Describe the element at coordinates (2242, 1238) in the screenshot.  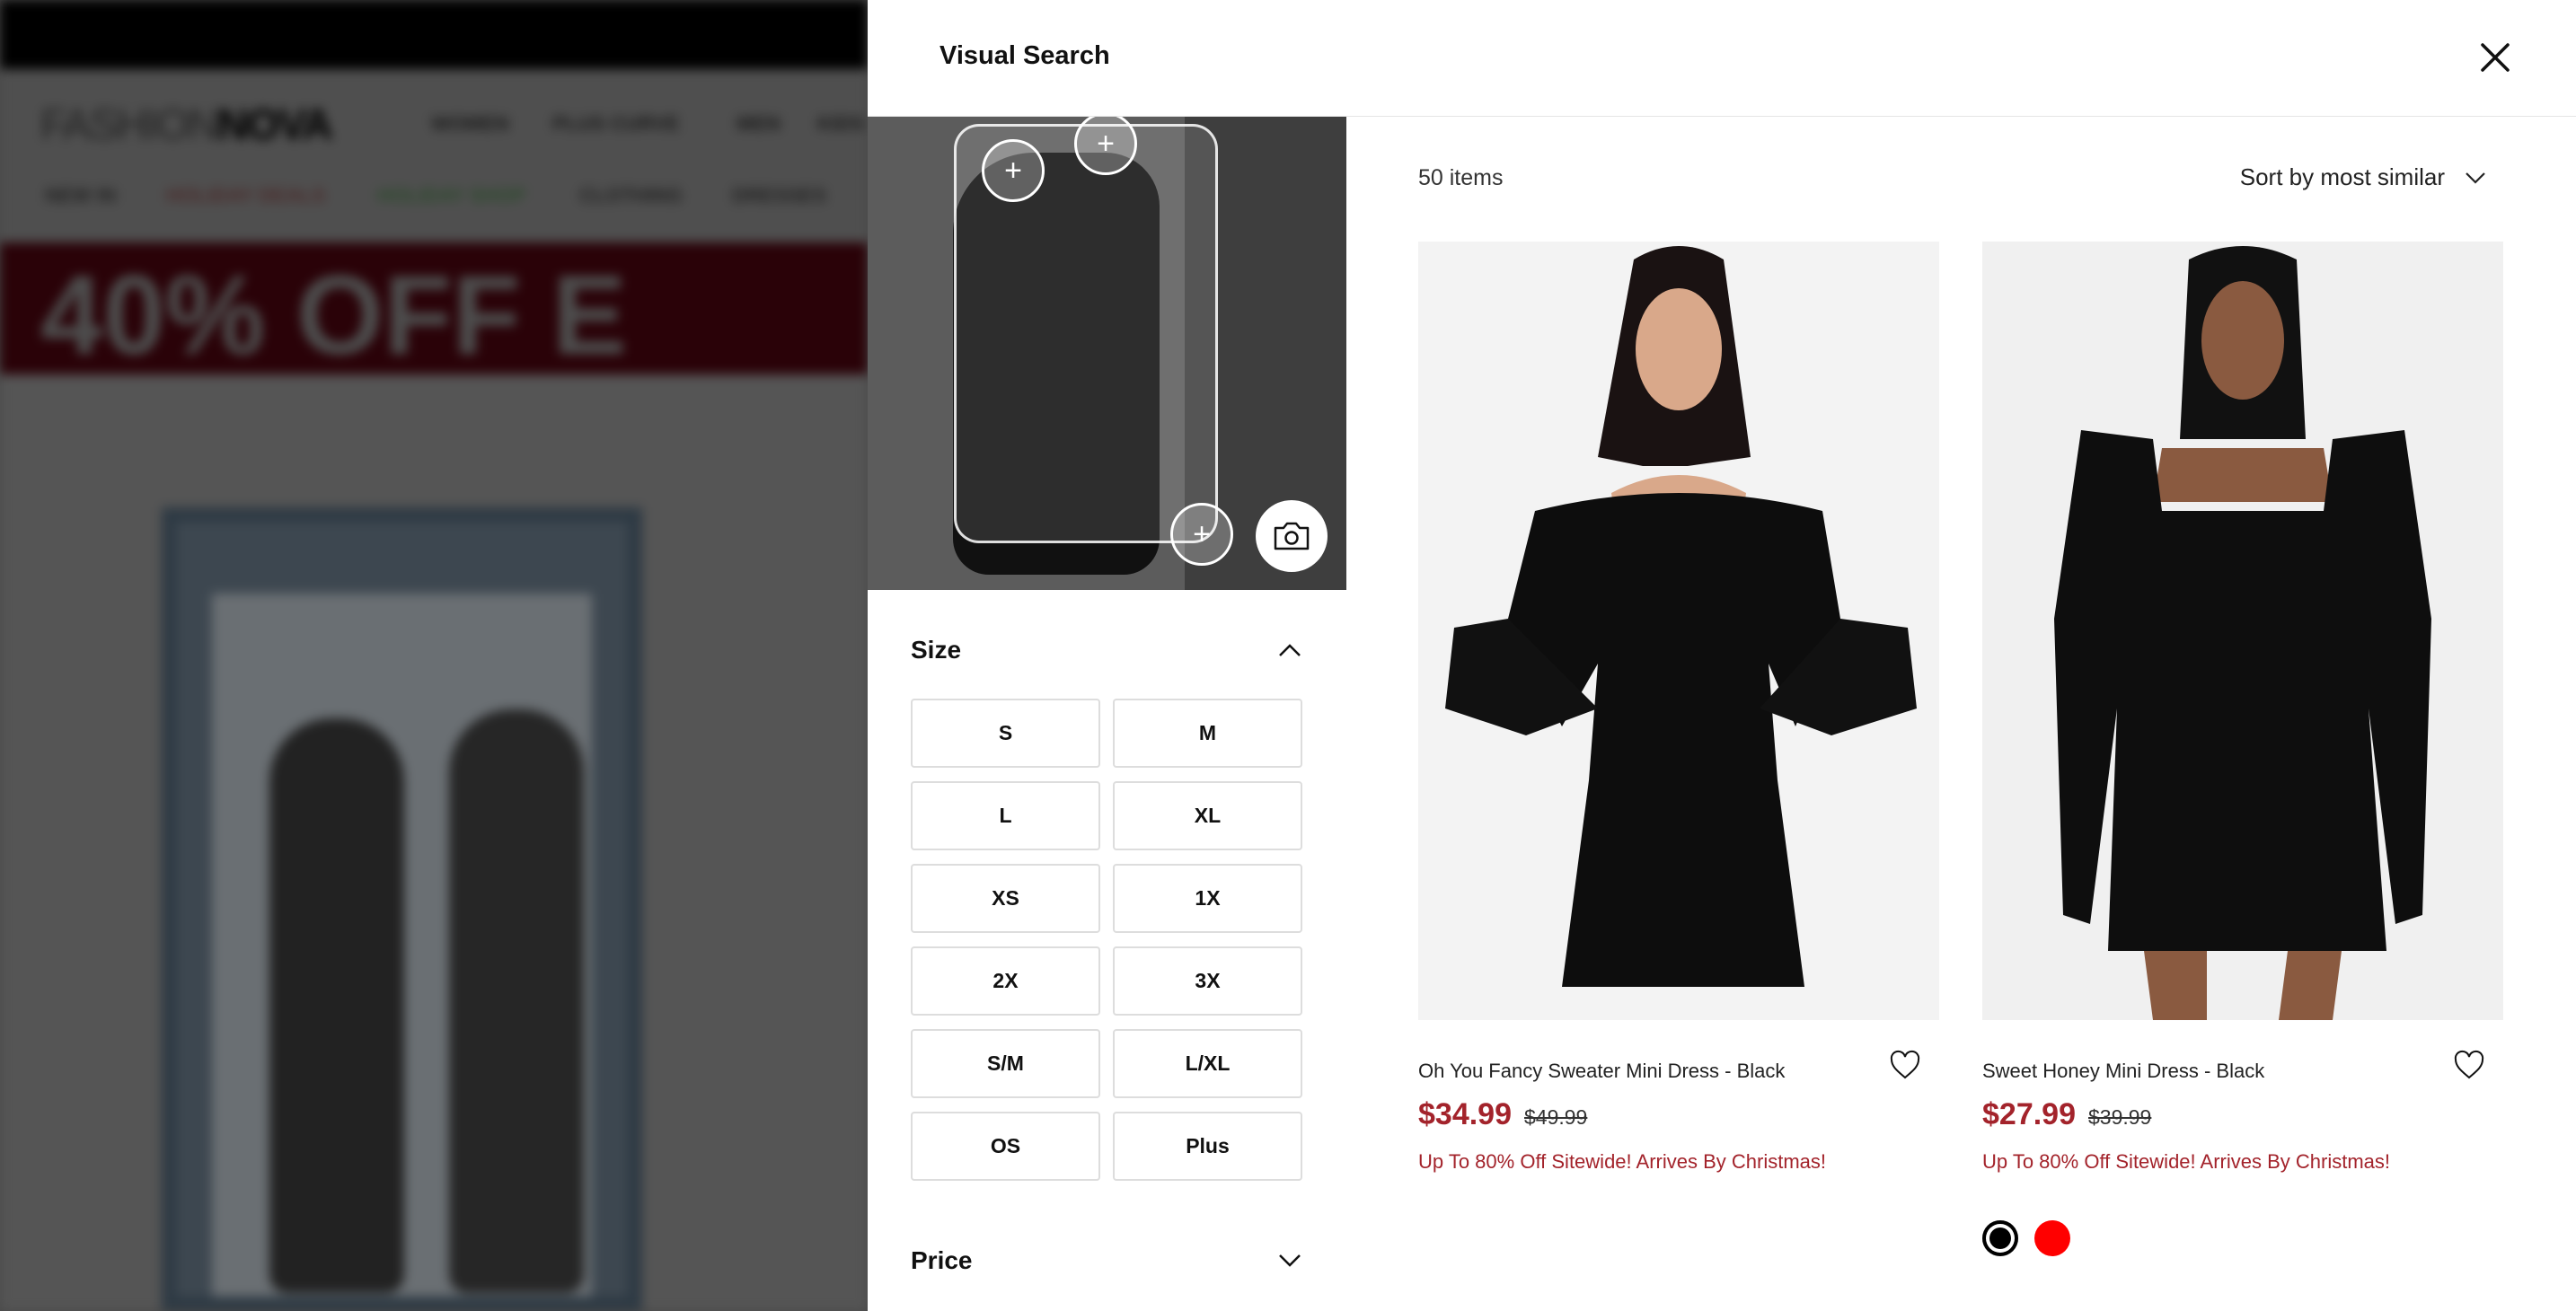
I see `color-swatches` at that location.